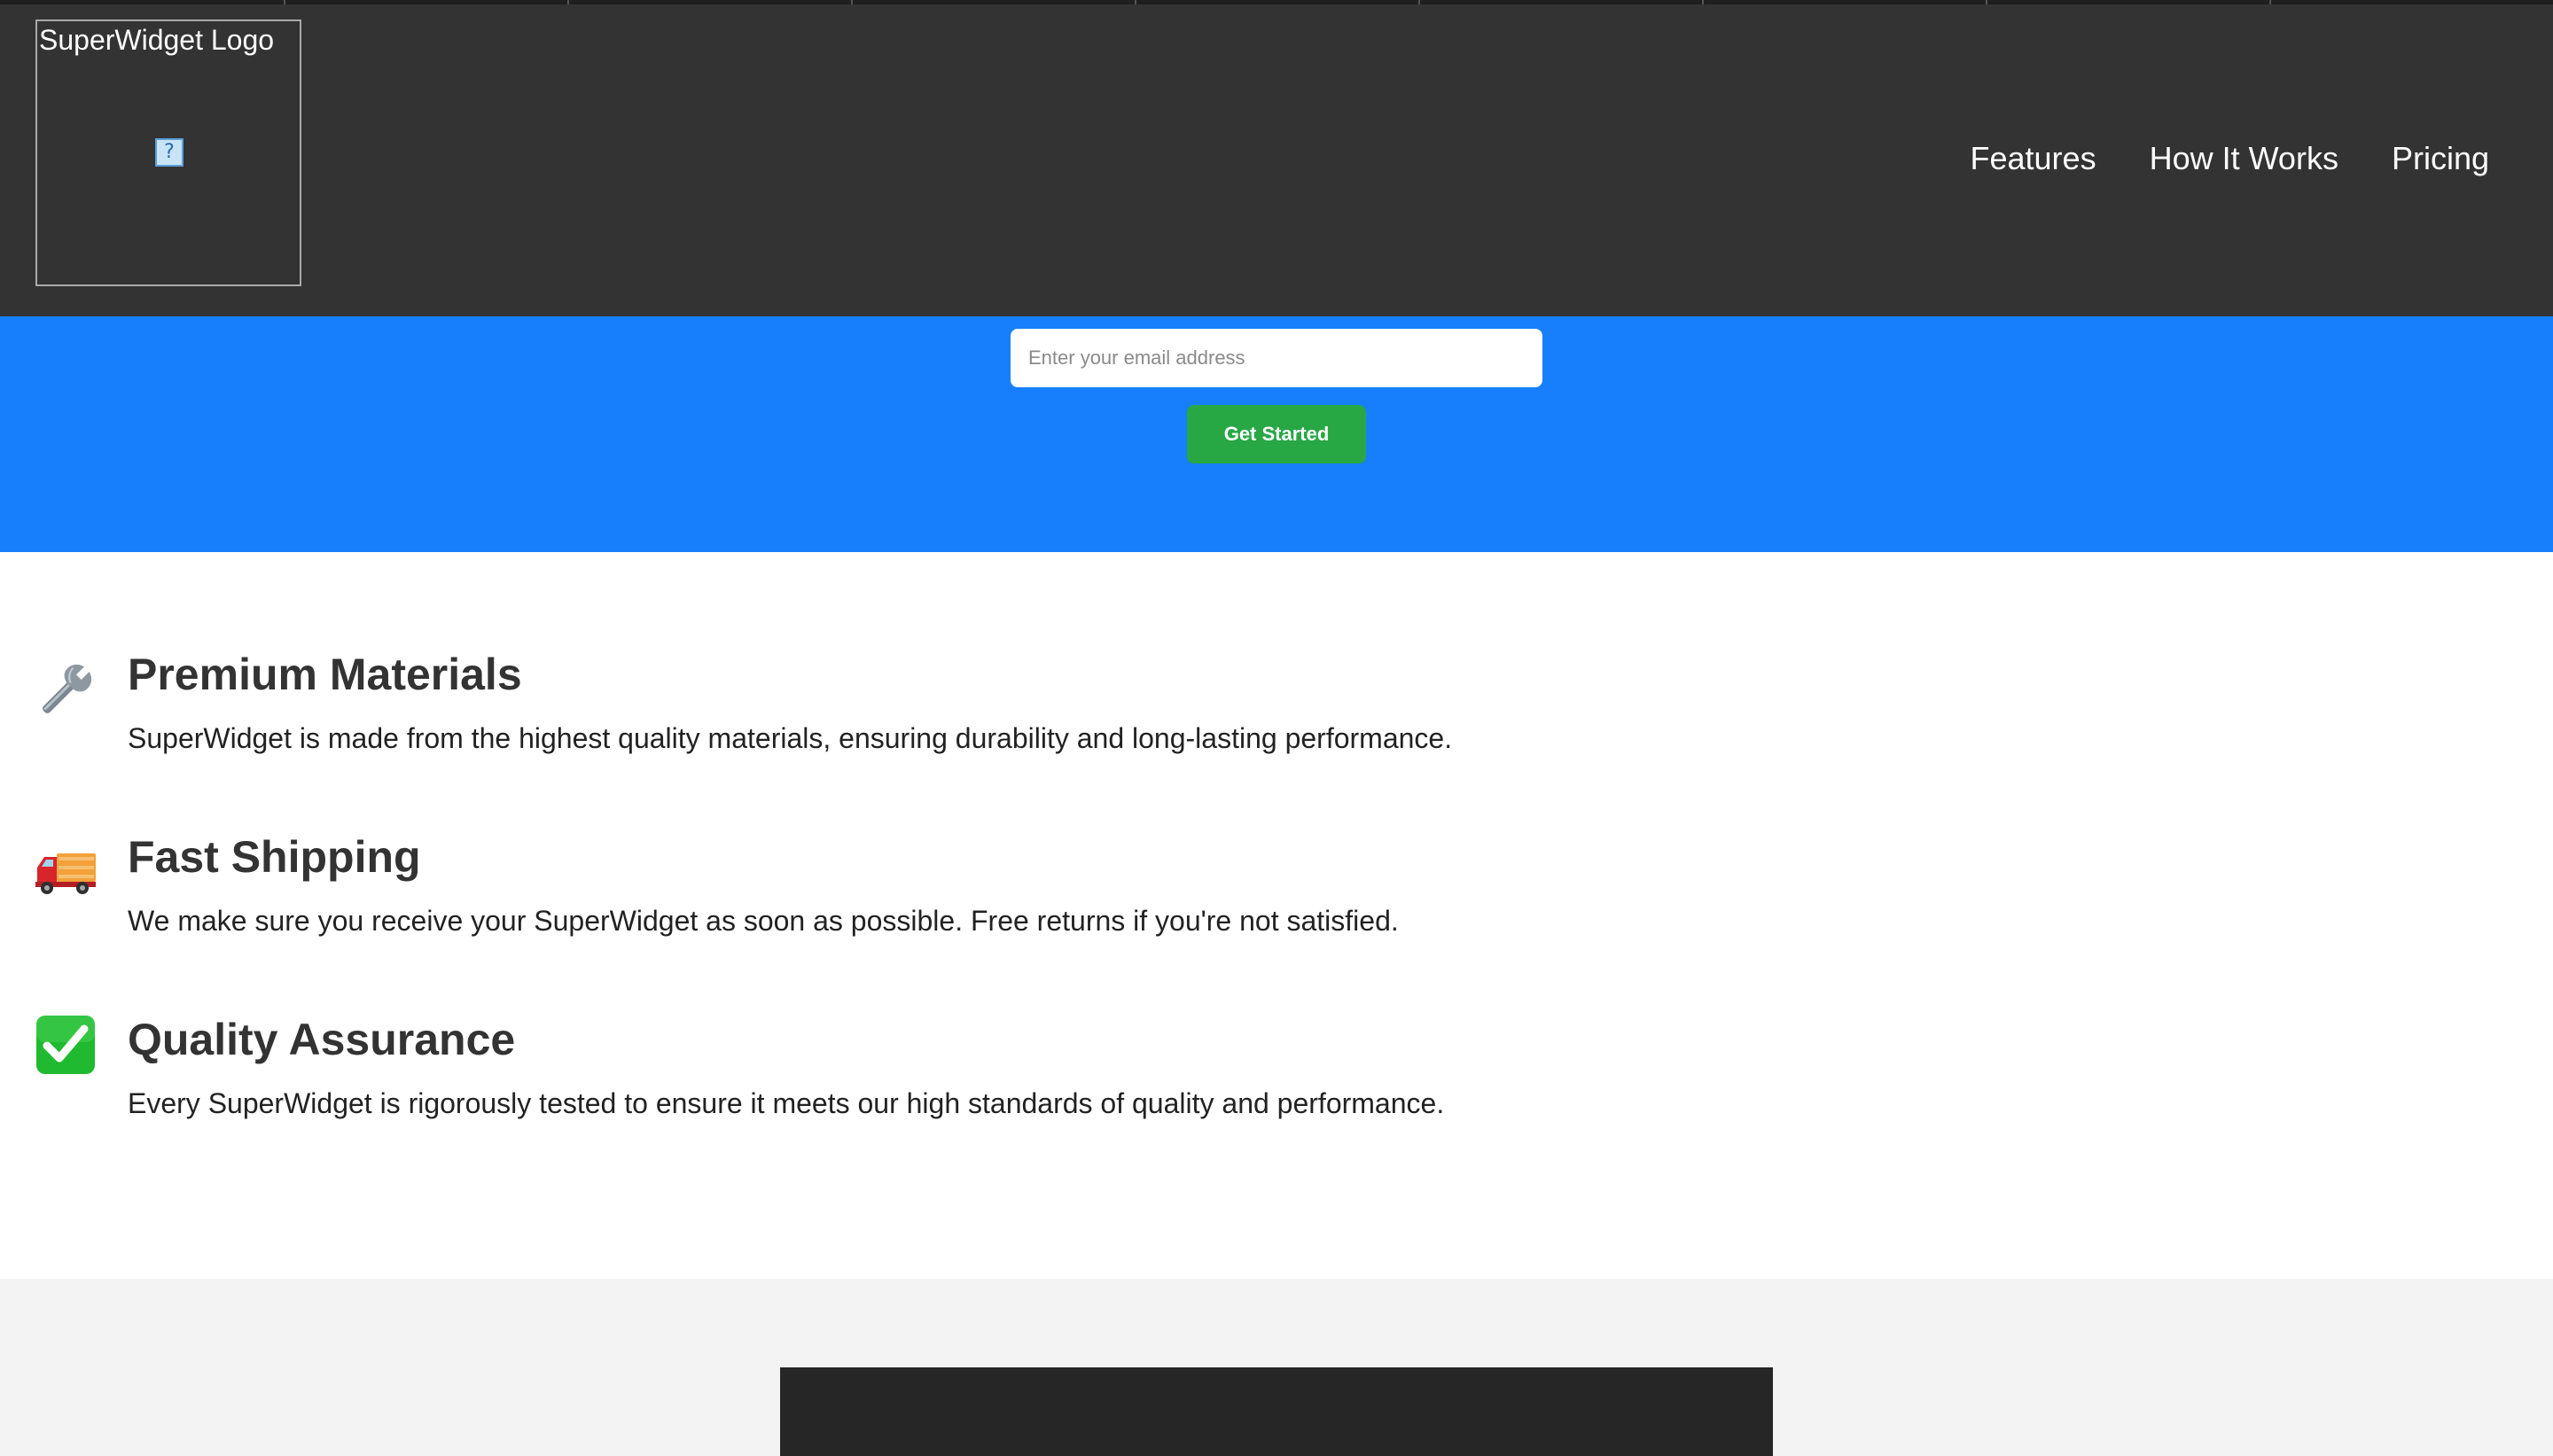 The height and width of the screenshot is (1456, 2553). I want to click on delivery-truck-icon, so click(65, 873).